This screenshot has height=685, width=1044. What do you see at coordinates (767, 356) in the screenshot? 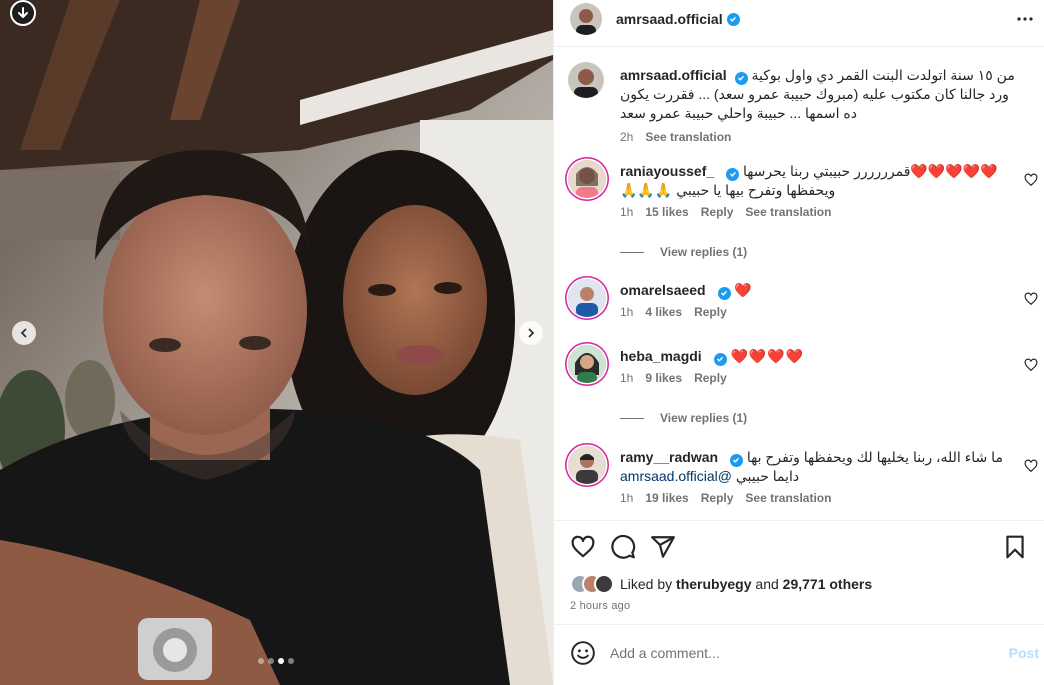
I see `hearts-emoji: ❤️❤️❤️❤️` at bounding box center [767, 356].